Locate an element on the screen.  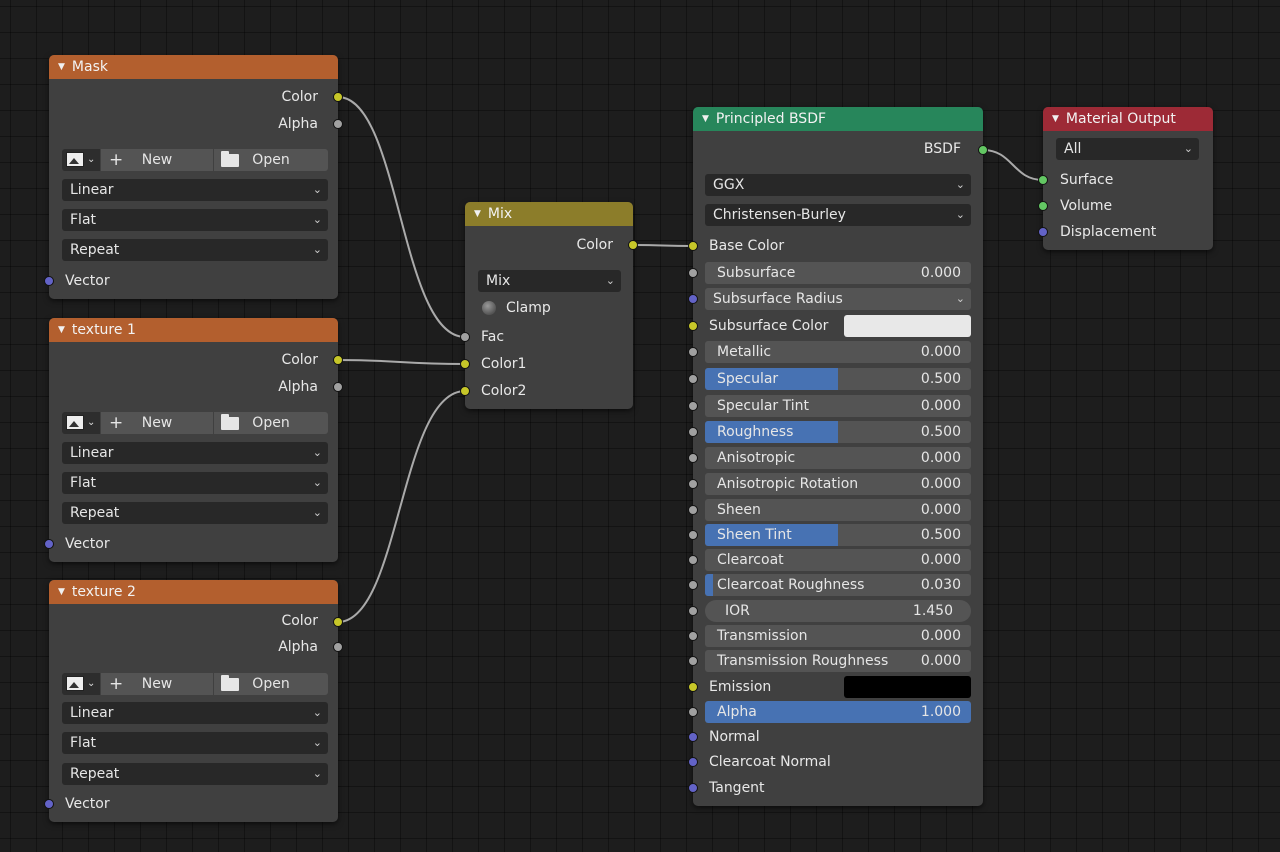
node-header: ▼ Material Output is located at coordinates (1128, 119).